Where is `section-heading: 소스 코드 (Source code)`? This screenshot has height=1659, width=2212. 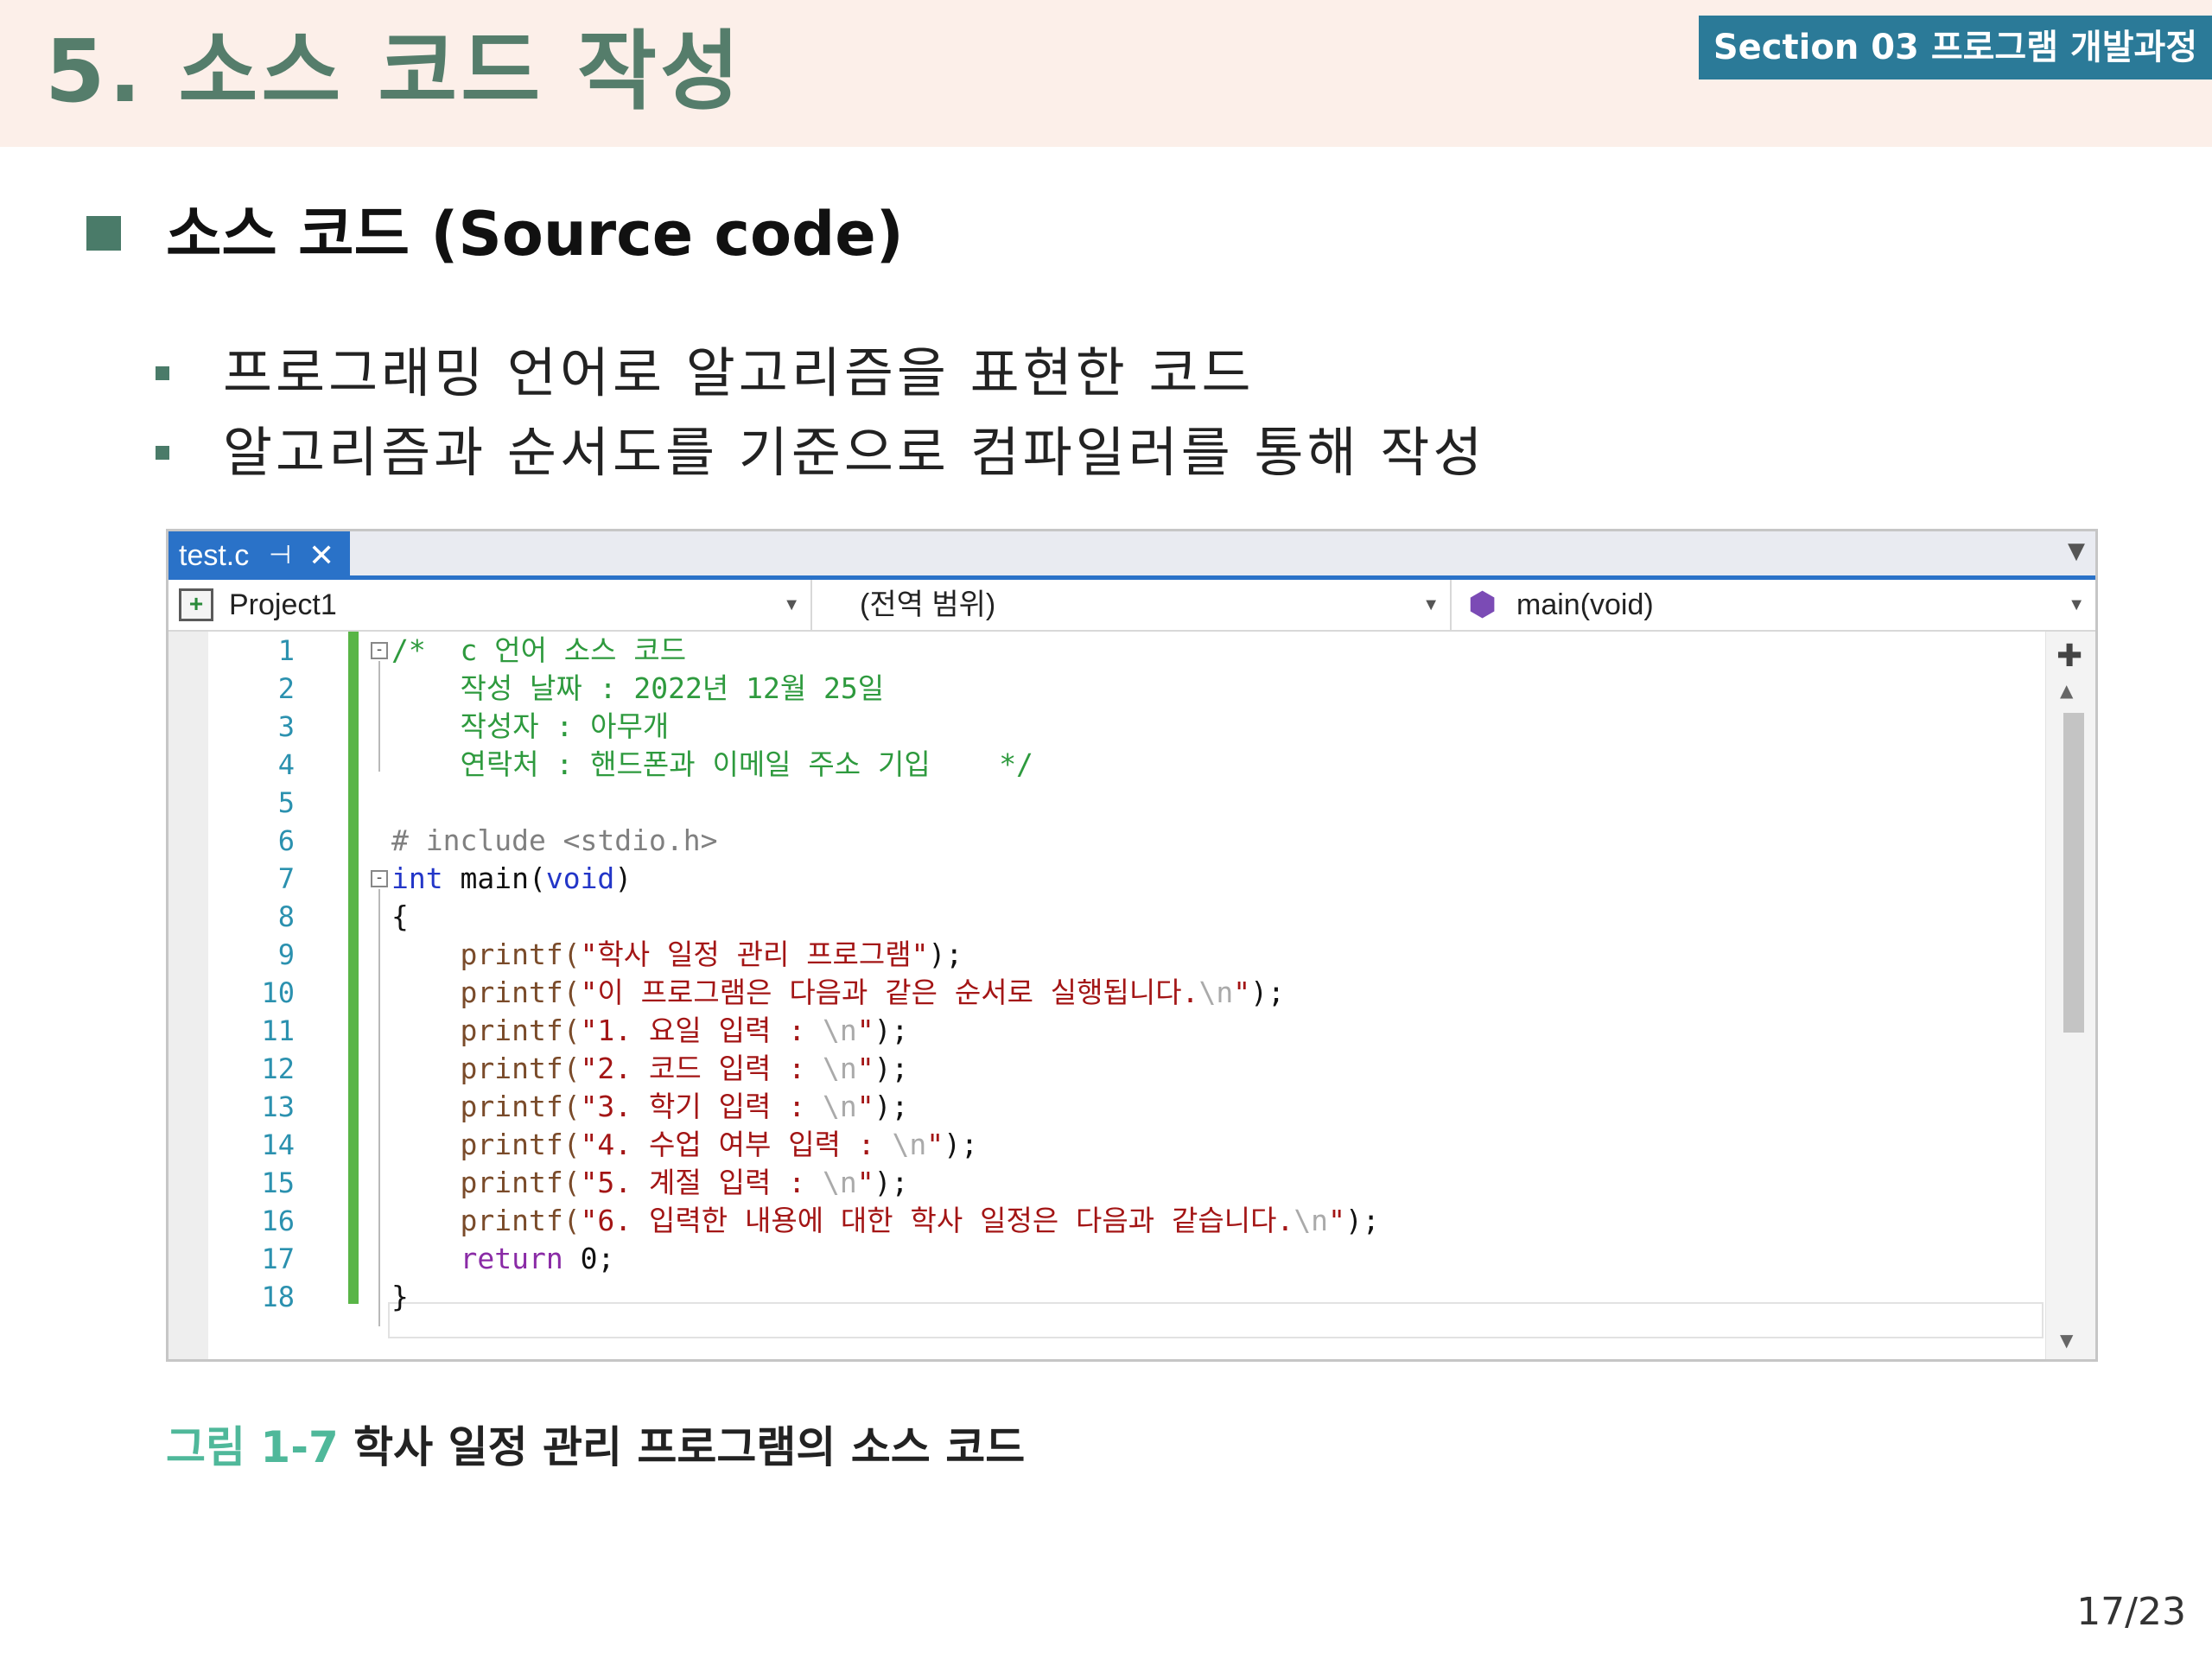
section-heading: 소스 코드 (Source code) is located at coordinates (535, 234).